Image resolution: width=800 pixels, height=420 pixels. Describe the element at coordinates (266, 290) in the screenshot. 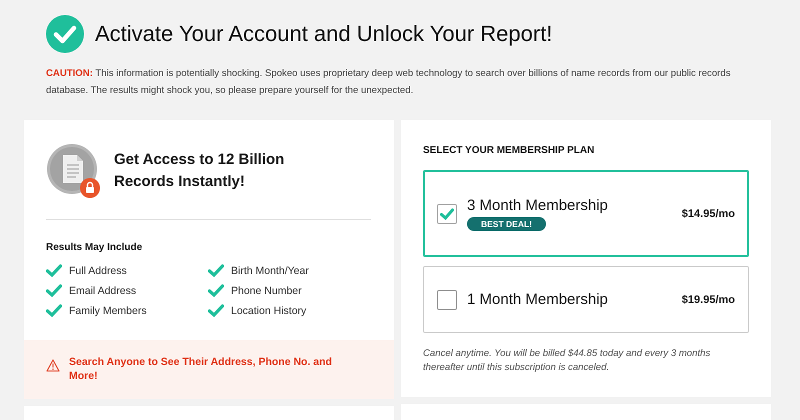

I see `result-item: Phone Number` at that location.